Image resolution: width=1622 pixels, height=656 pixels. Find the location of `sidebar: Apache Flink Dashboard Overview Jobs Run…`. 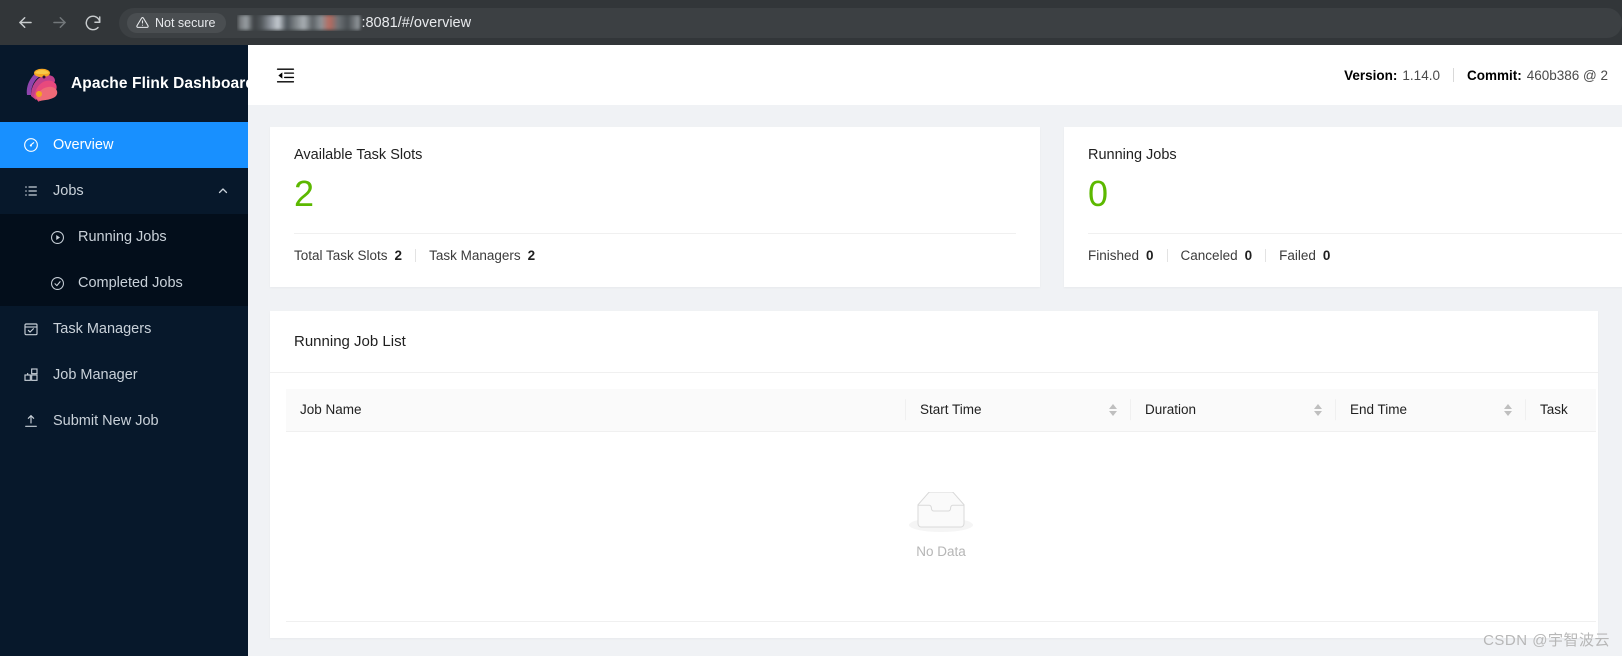

sidebar: Apache Flink Dashboard Overview Jobs Run… is located at coordinates (127, 350).